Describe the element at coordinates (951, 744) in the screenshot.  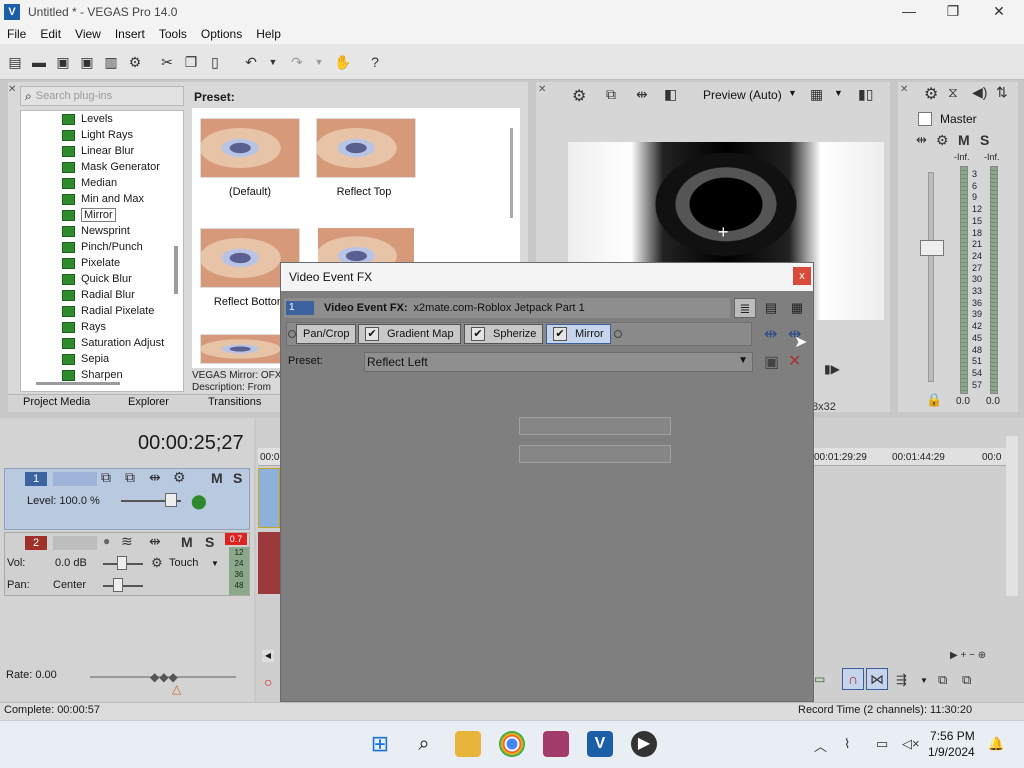
I see `taskbar-clock: 7:56 PM 1/9/2024` at that location.